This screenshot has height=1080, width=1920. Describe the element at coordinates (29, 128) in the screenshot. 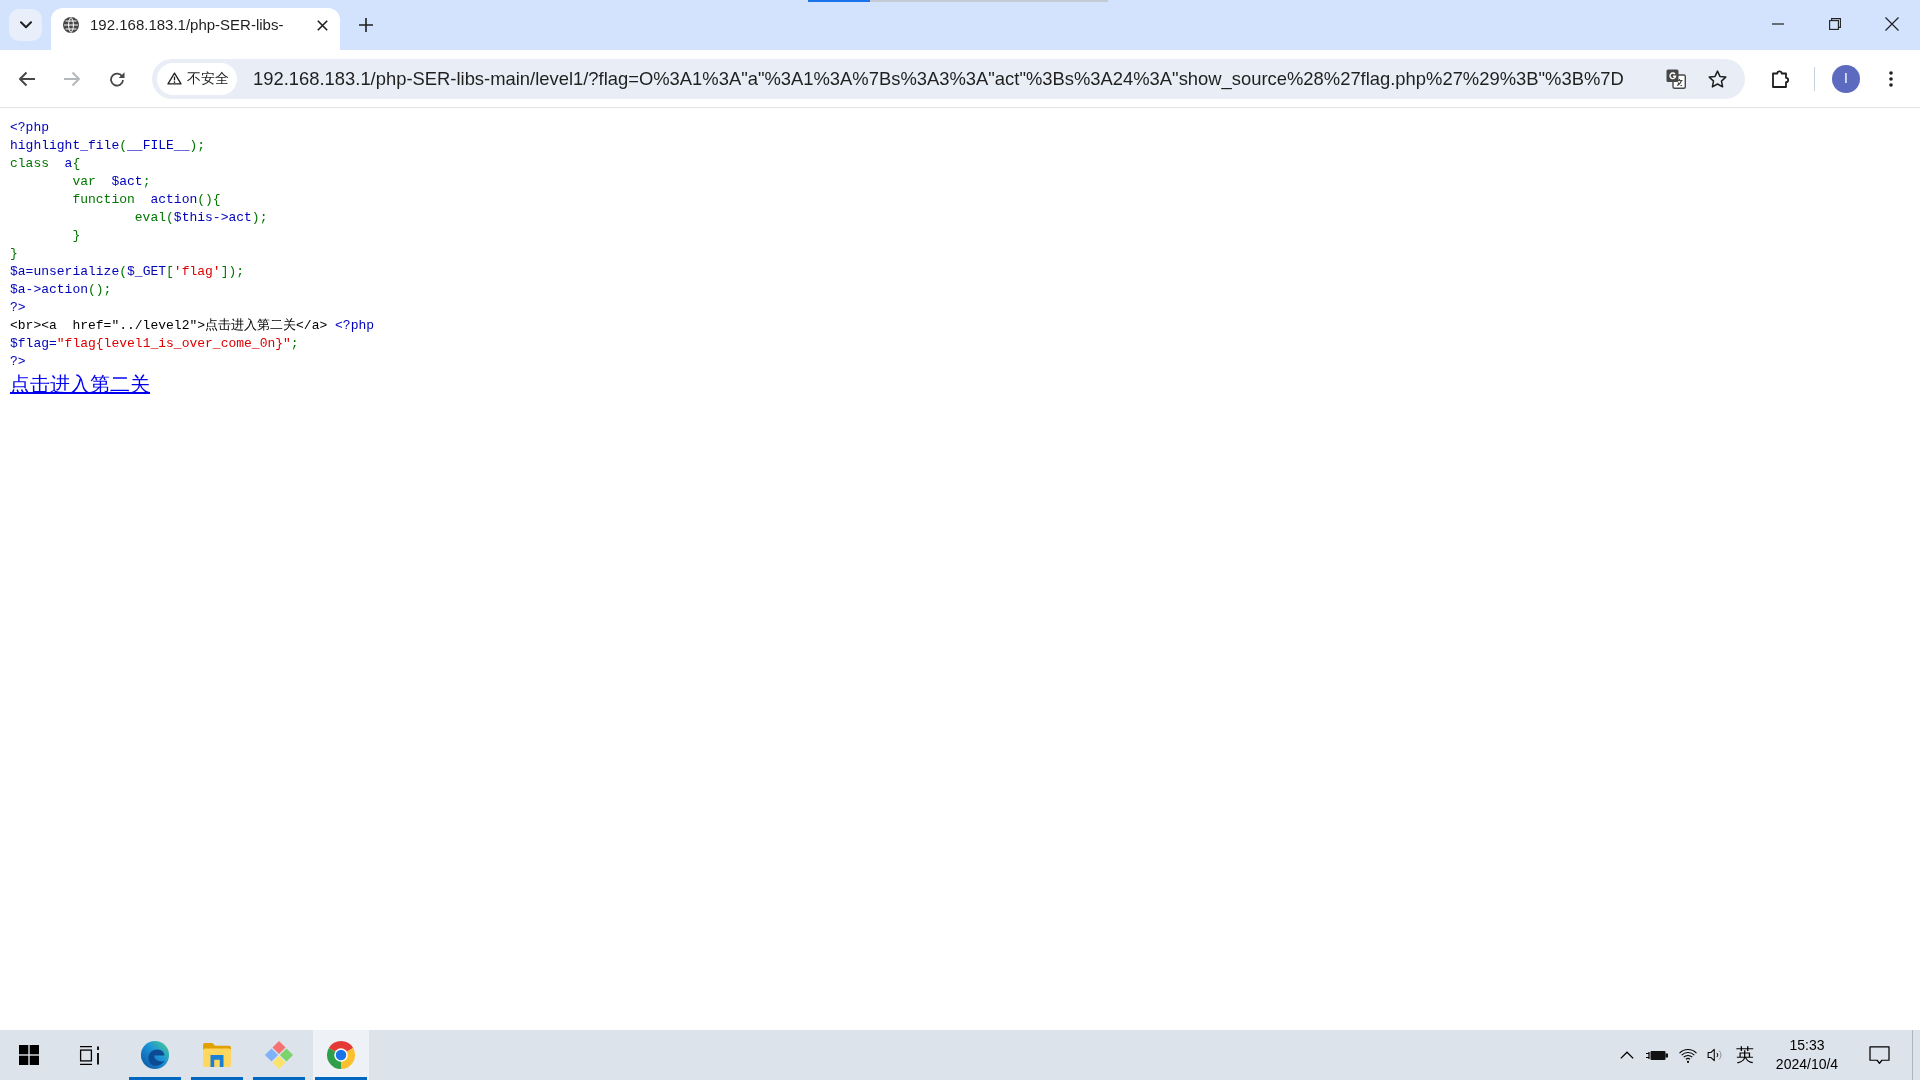

I see `code-line: <?php` at that location.